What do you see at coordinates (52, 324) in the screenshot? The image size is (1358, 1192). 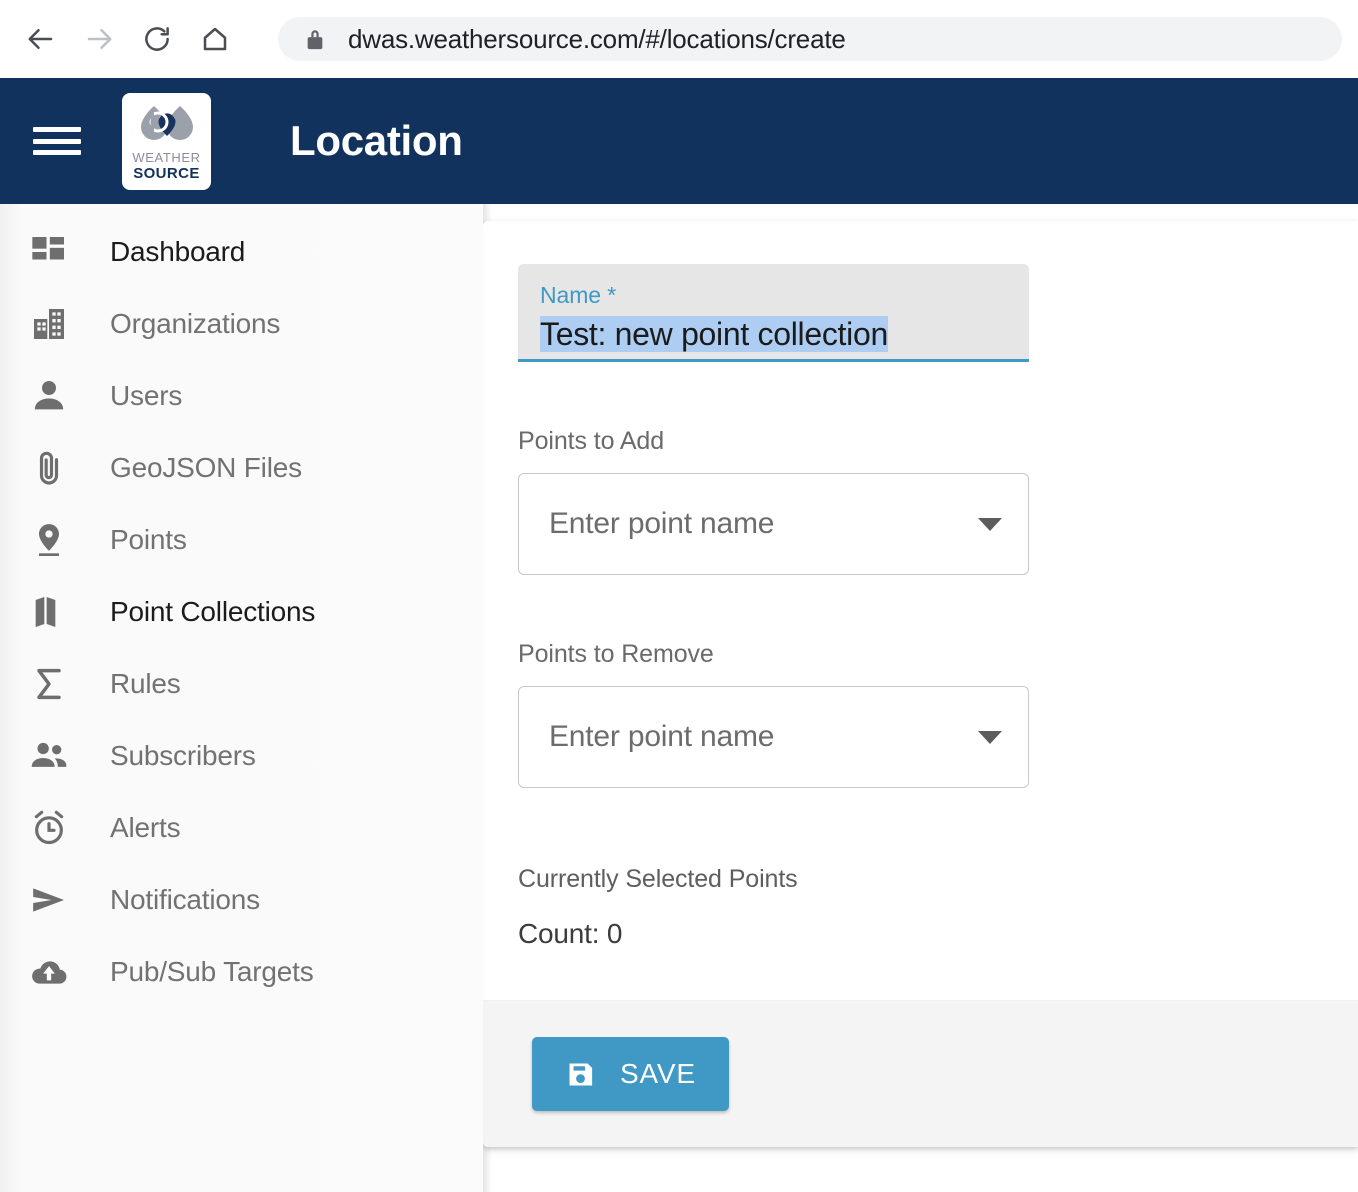 I see `building-icon` at bounding box center [52, 324].